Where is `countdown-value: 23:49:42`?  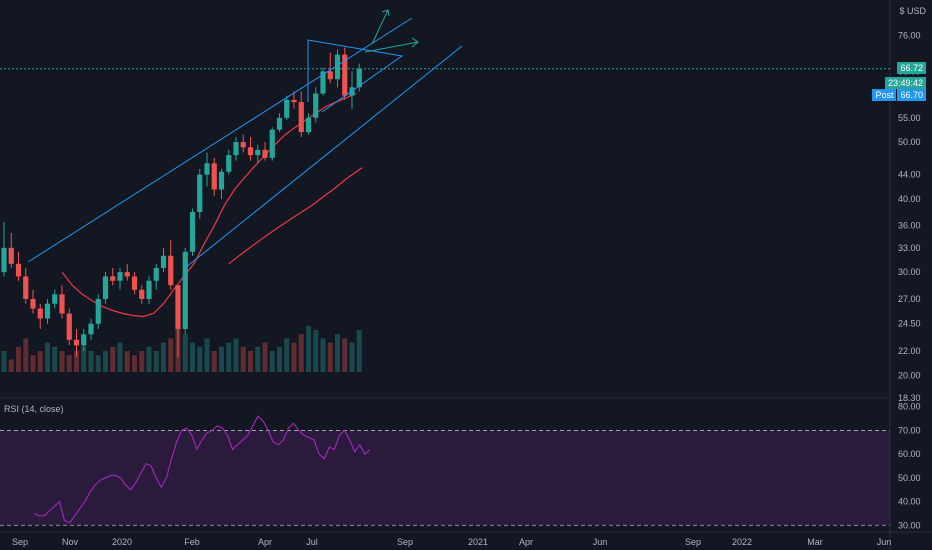 countdown-value: 23:49:42 is located at coordinates (905, 83).